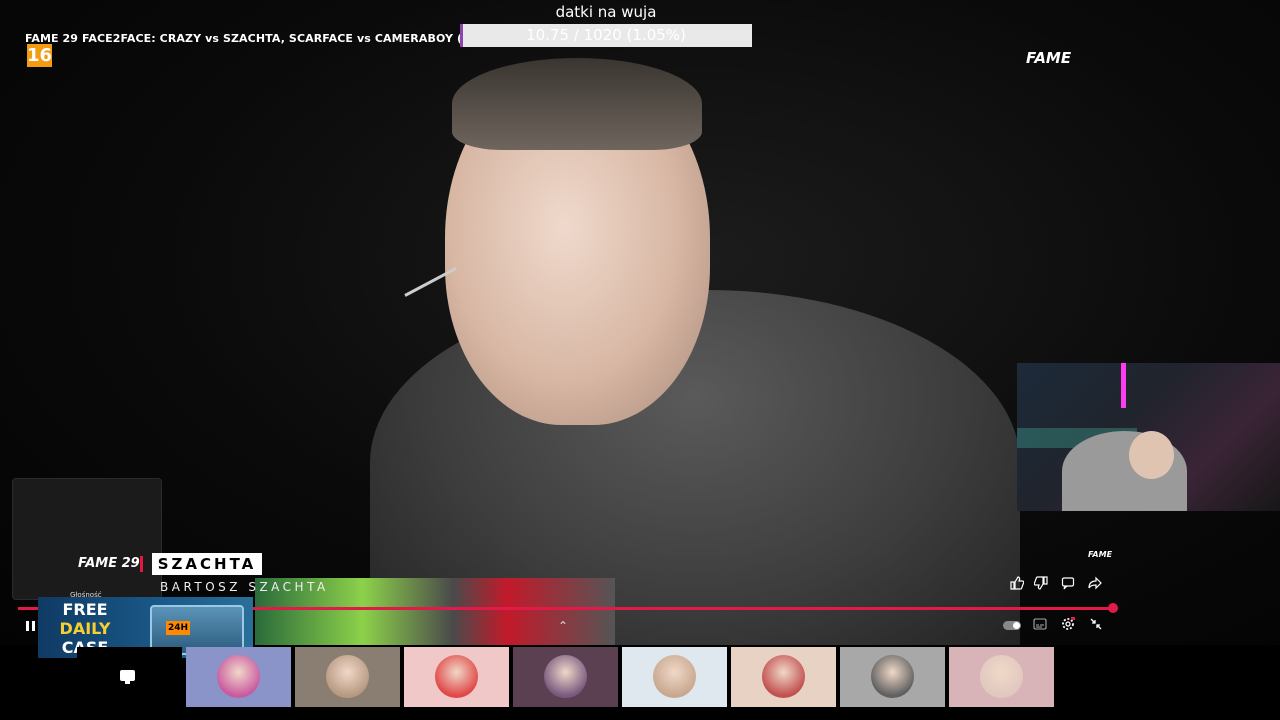  What do you see at coordinates (87, 539) in the screenshot?
I see `laptop-image` at bounding box center [87, 539].